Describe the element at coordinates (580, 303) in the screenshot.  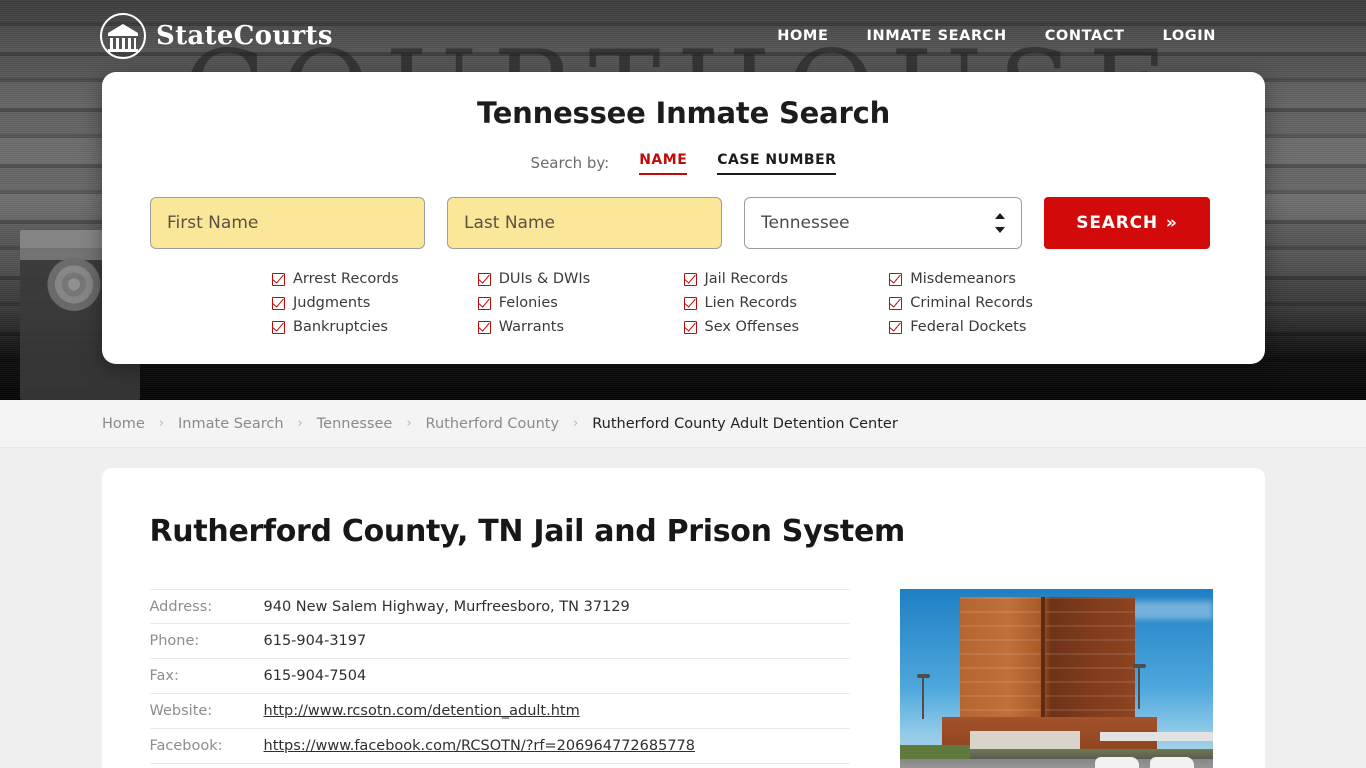
I see `record-type-item: Felonies` at that location.